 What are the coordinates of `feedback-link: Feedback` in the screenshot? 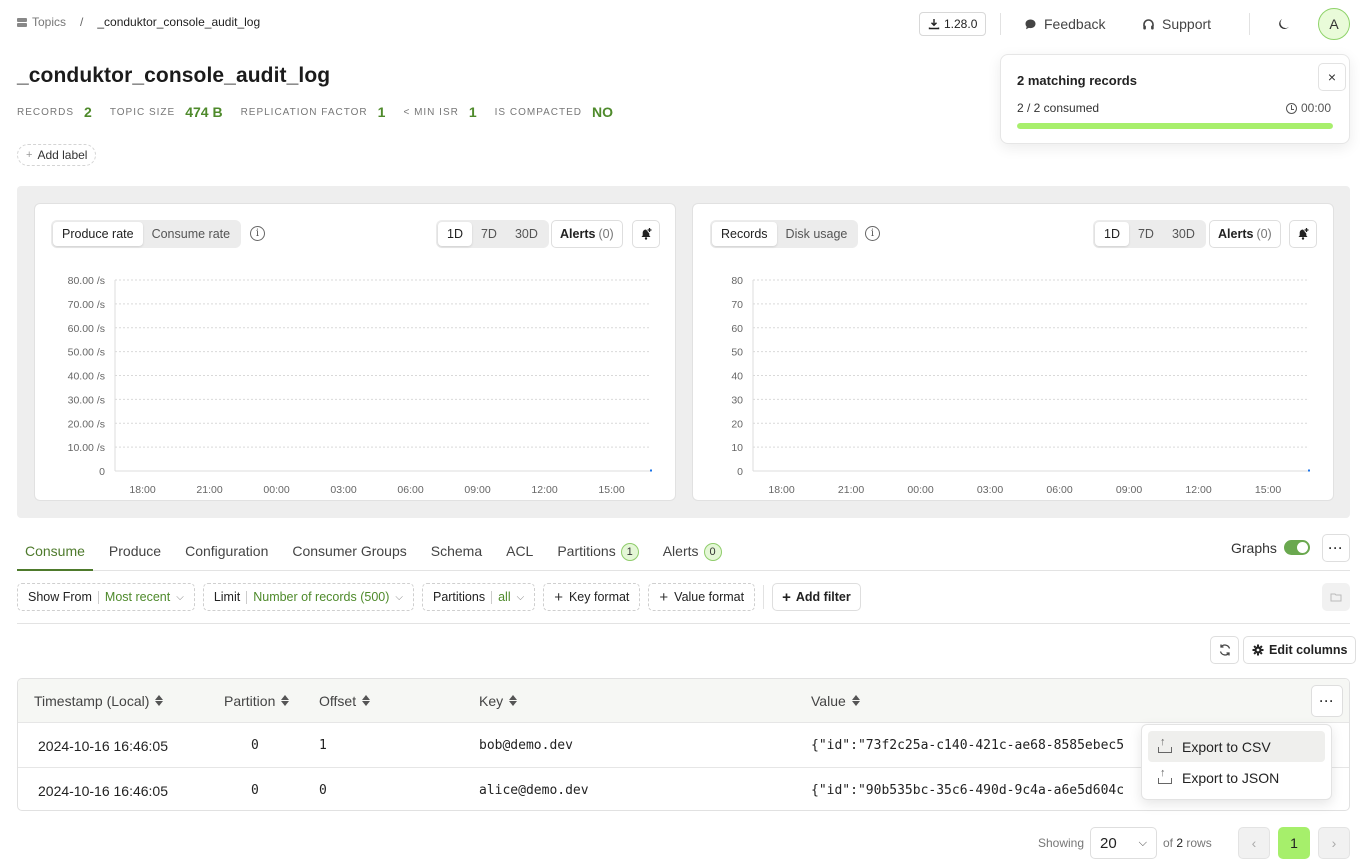 It's located at (1064, 24).